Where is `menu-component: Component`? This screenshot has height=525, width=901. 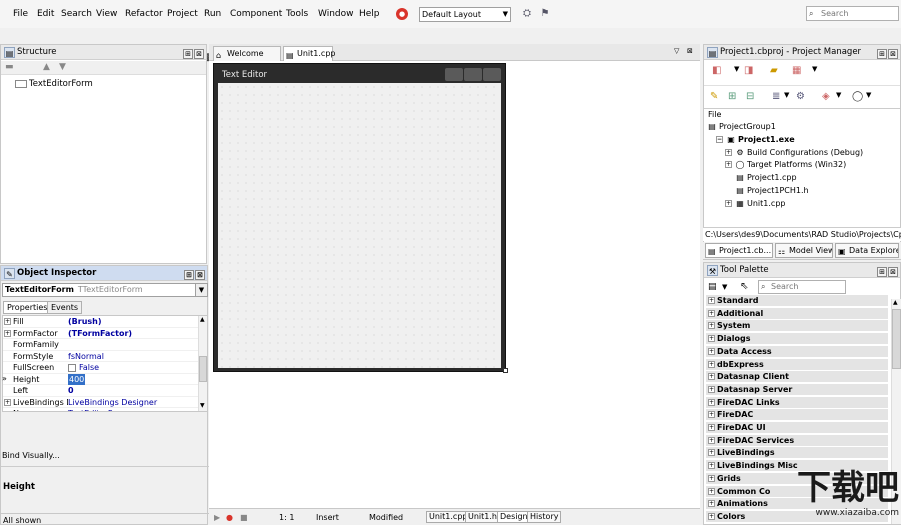 menu-component: Component is located at coordinates (256, 14).